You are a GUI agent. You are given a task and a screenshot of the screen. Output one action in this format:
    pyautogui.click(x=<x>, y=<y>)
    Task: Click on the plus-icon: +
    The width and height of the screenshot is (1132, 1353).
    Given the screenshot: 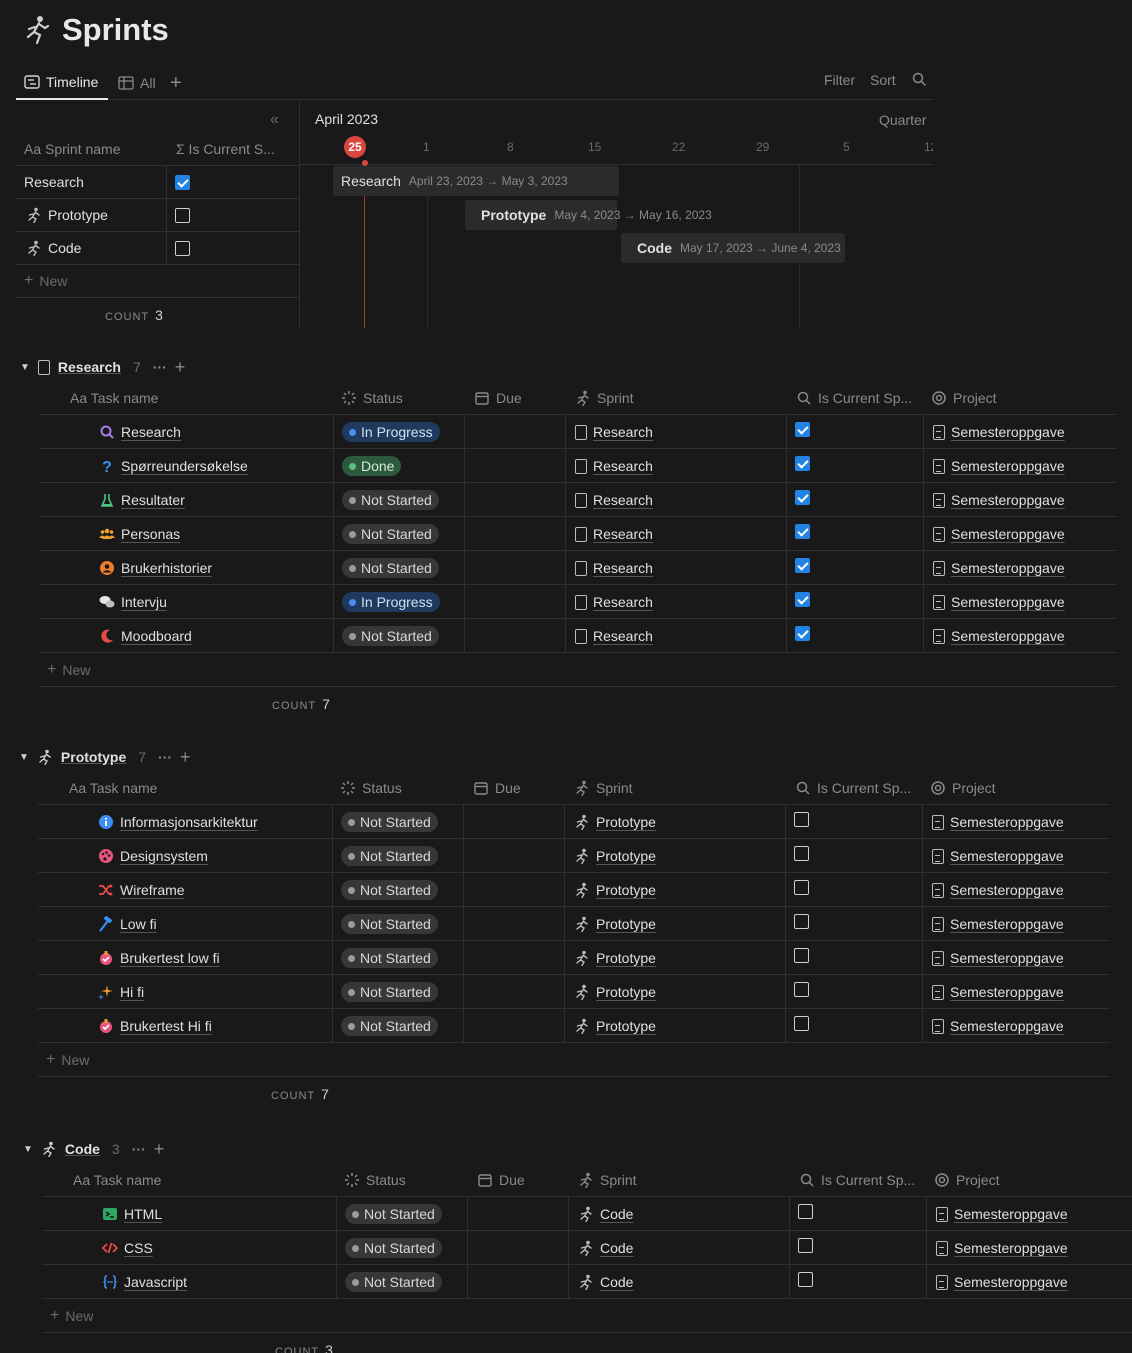 What is the action you would take?
    pyautogui.click(x=185, y=757)
    